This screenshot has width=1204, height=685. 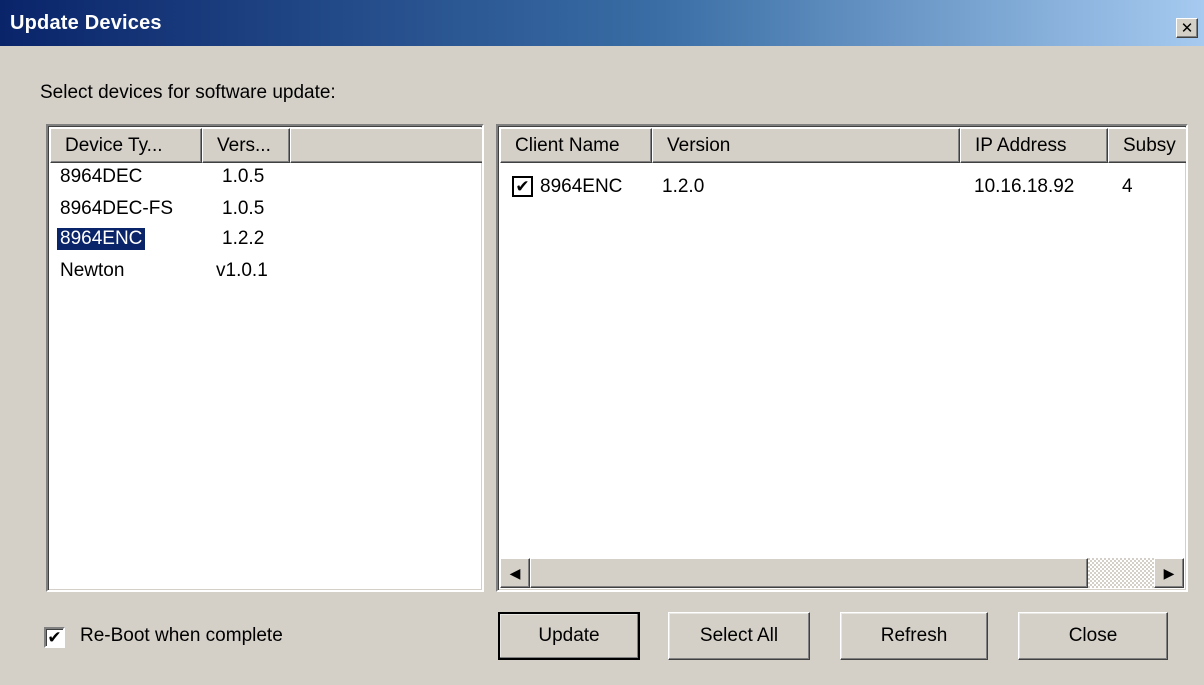 I want to click on update-button: Update, so click(x=569, y=636).